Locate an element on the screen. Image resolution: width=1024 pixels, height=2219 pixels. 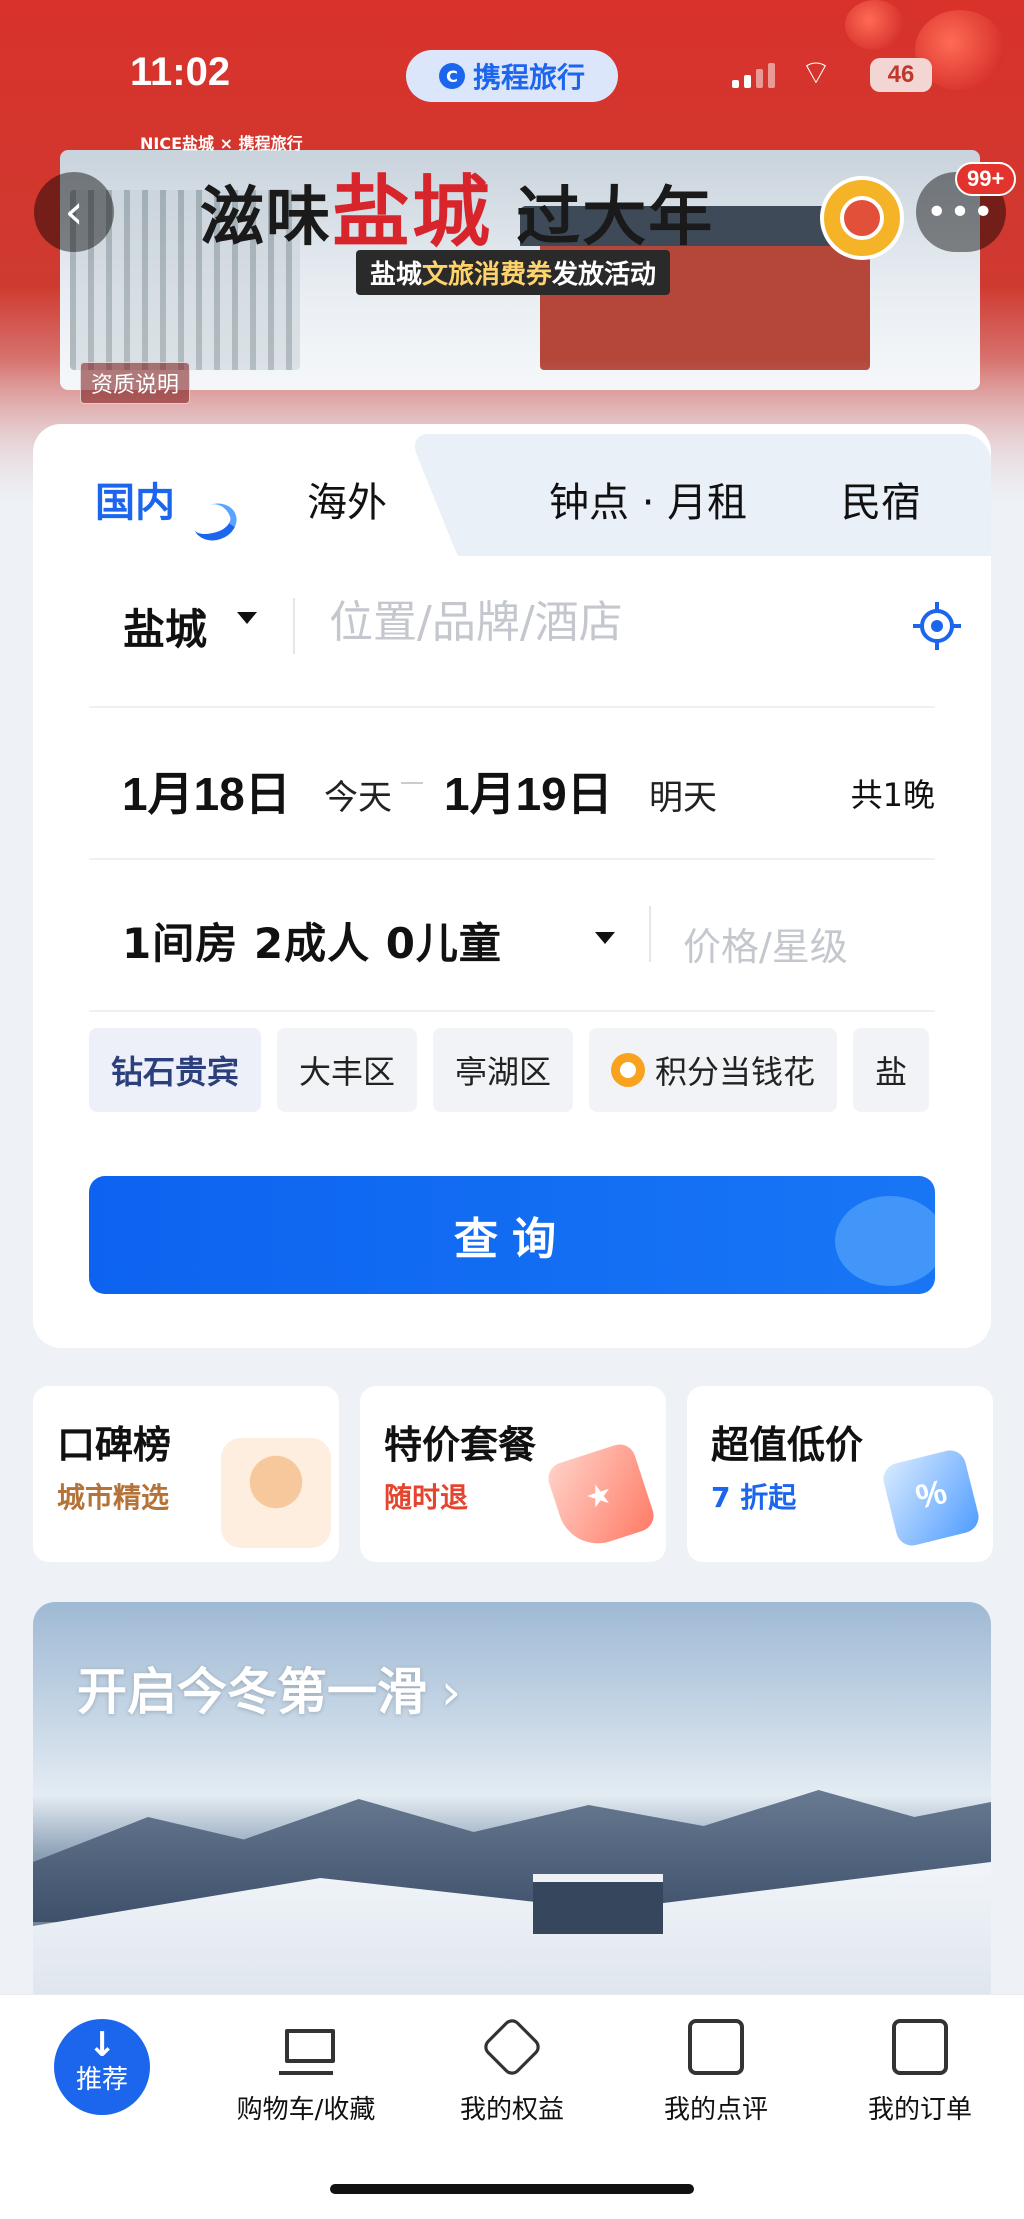
nav-my-rights: 我的权益 is located at coordinates (512, 2070).